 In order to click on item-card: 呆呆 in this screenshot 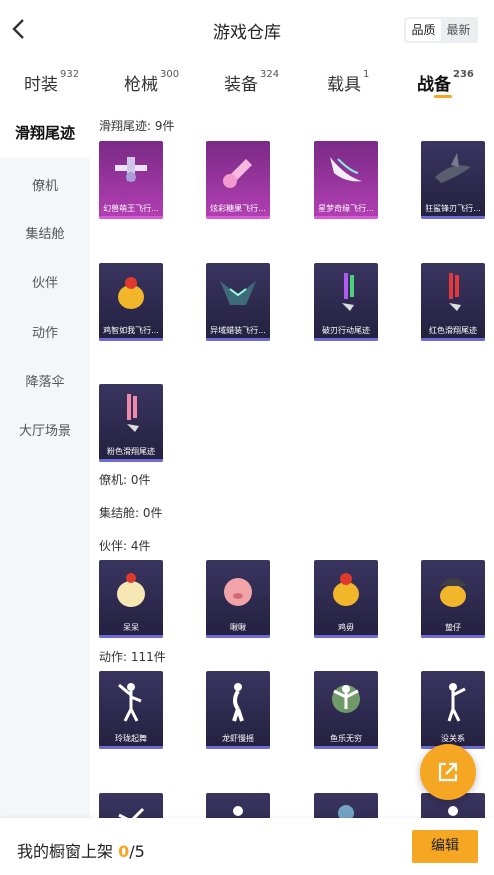, I will do `click(131, 599)`.